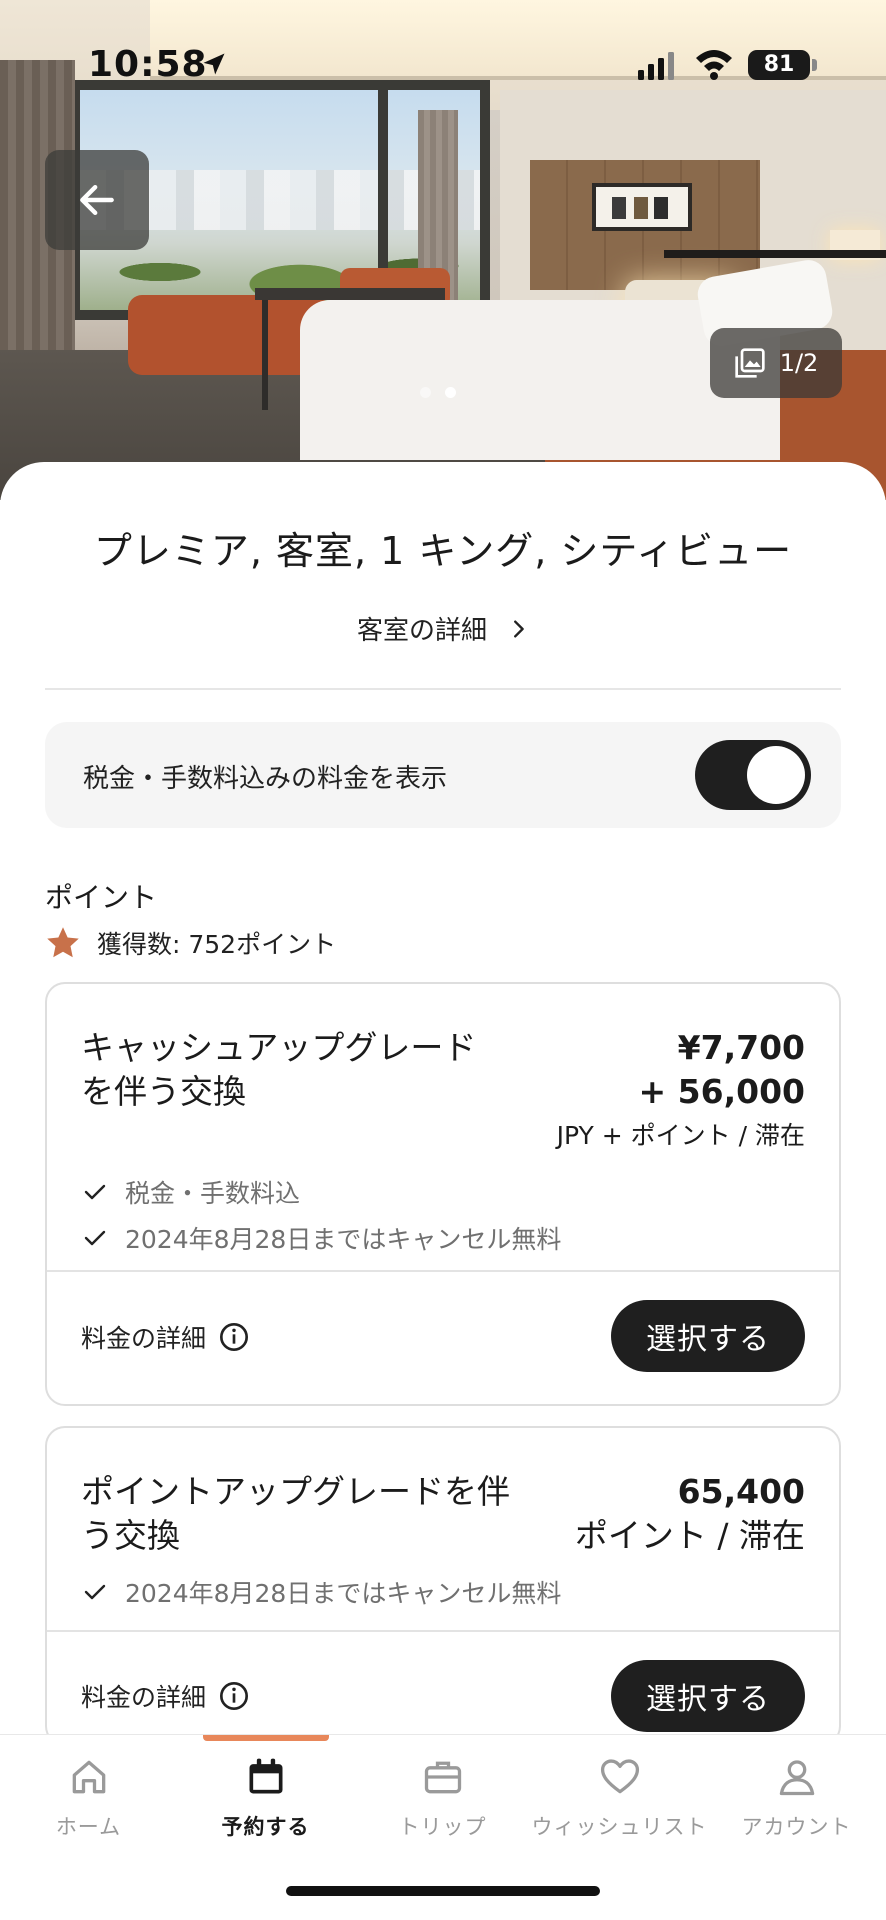 The height and width of the screenshot is (1920, 886). Describe the element at coordinates (796, 1778) in the screenshot. I see `user-icon` at that location.